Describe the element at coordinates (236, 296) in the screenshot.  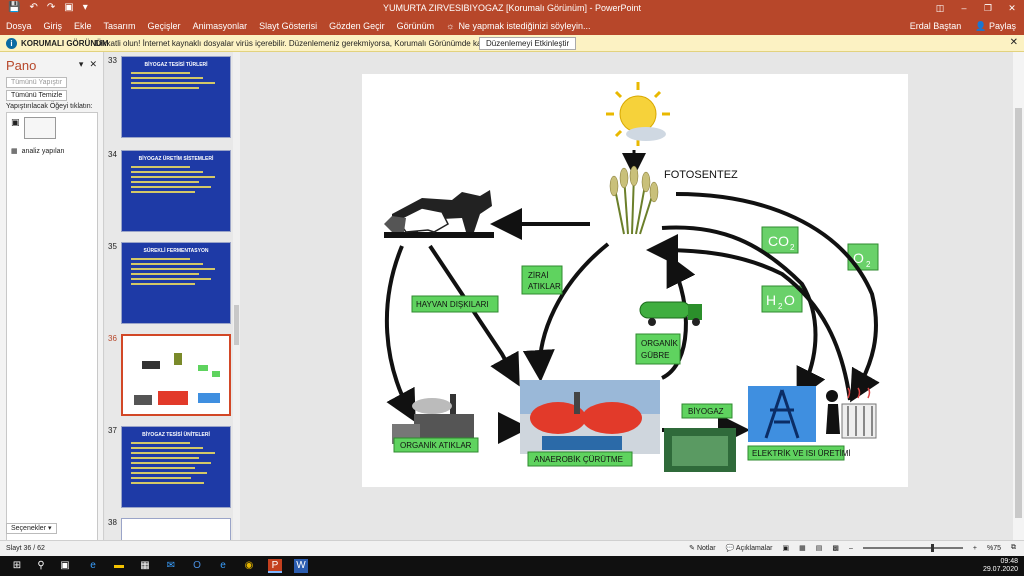
I see `thumbnails-scrollbar` at that location.